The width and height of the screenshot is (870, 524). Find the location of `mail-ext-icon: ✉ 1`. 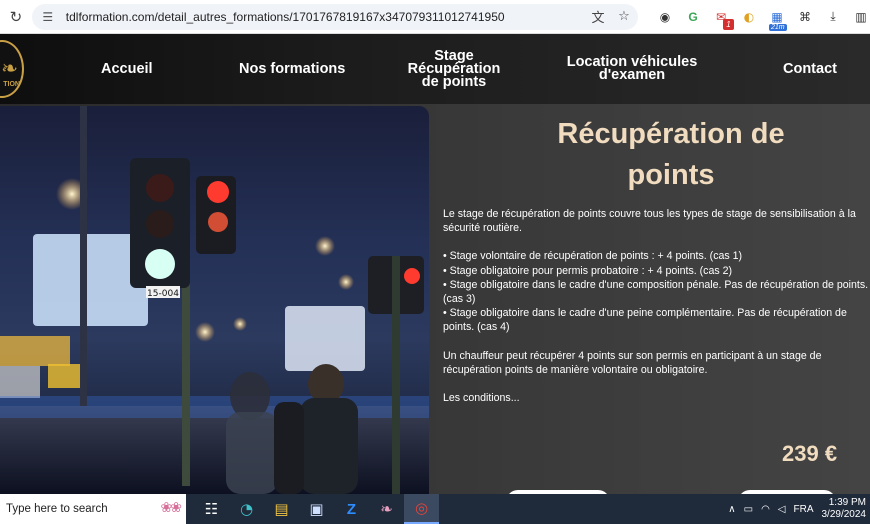

mail-ext-icon: ✉ 1 is located at coordinates (723, 19).